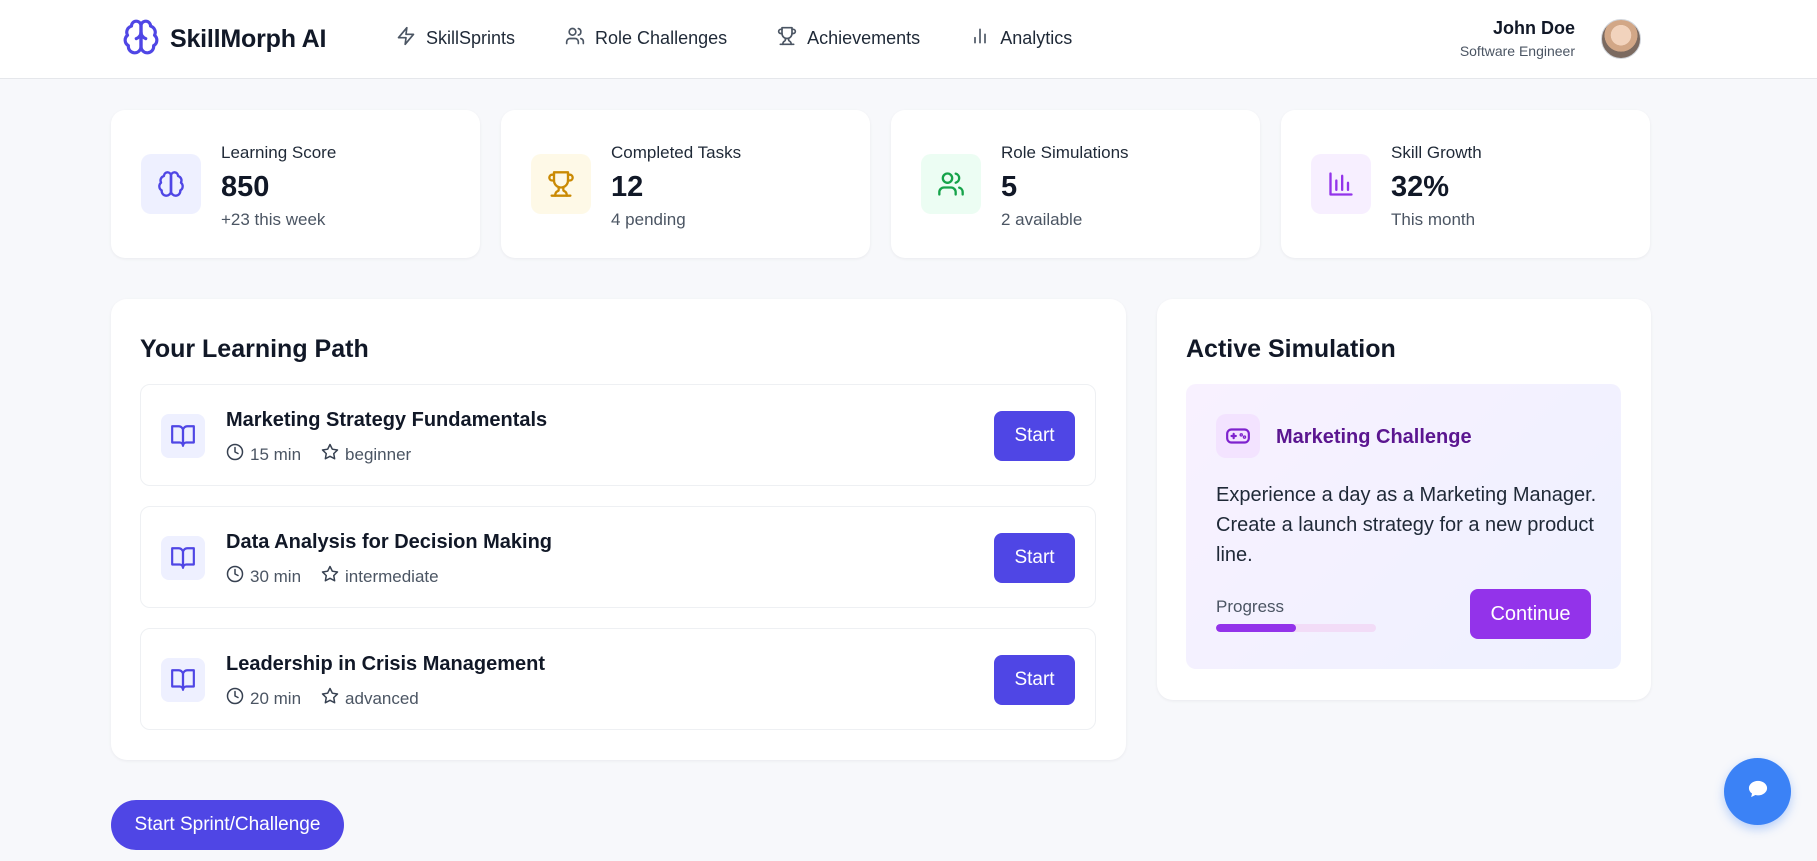 The height and width of the screenshot is (861, 1817). I want to click on chat-bubble-icon, so click(1758, 791).